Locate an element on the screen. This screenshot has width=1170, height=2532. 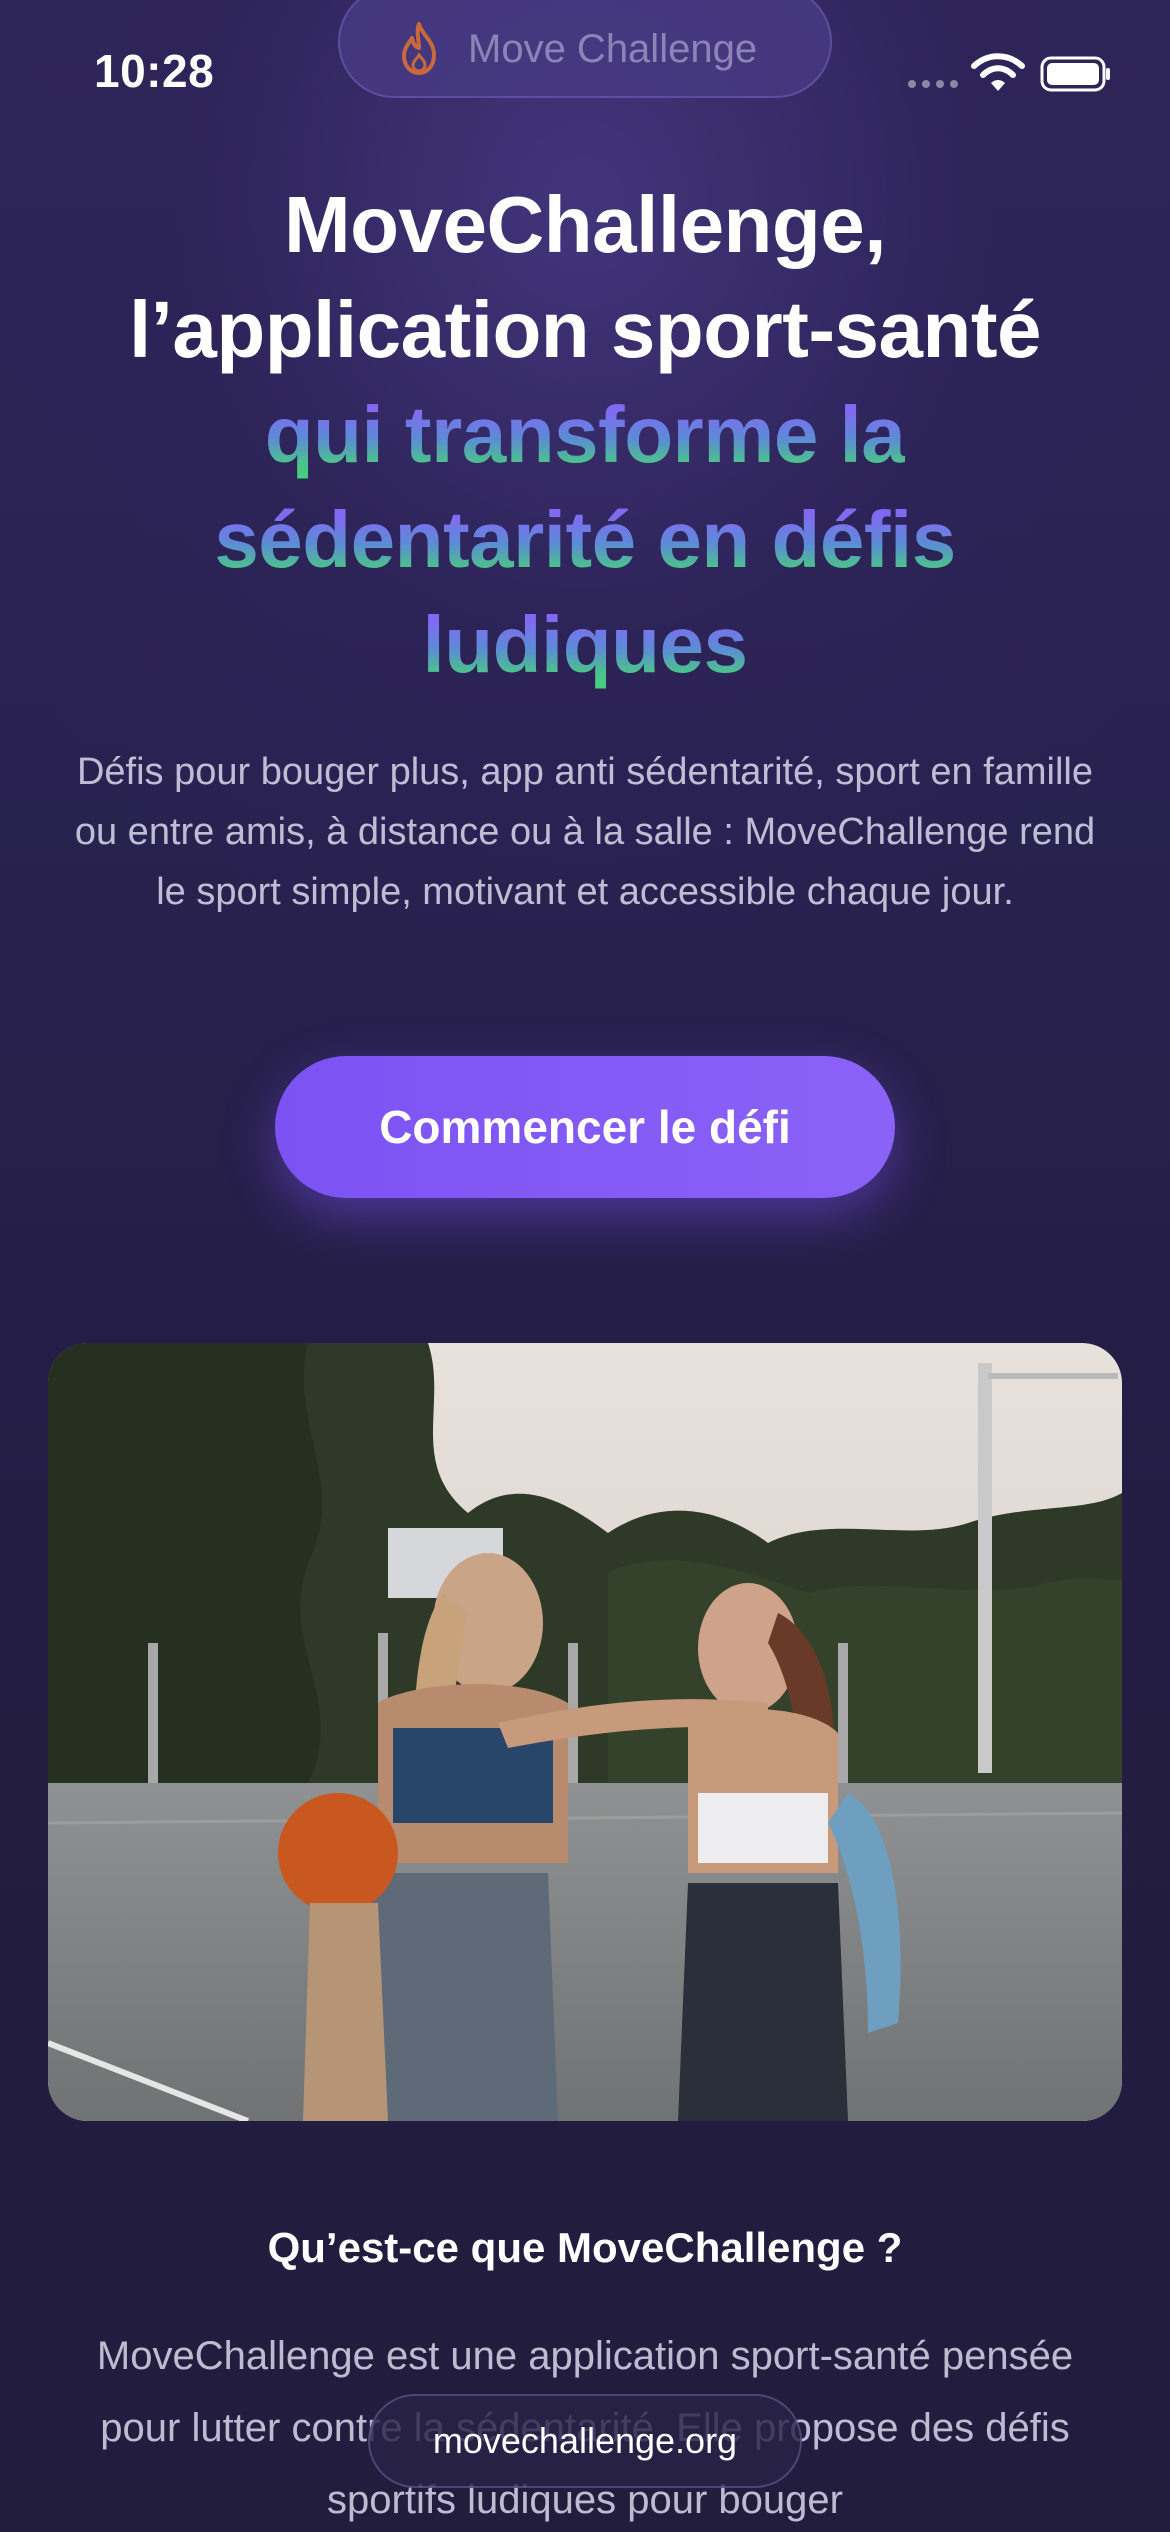
address-bar-url: movechallenge.org is located at coordinates (585, 2440).